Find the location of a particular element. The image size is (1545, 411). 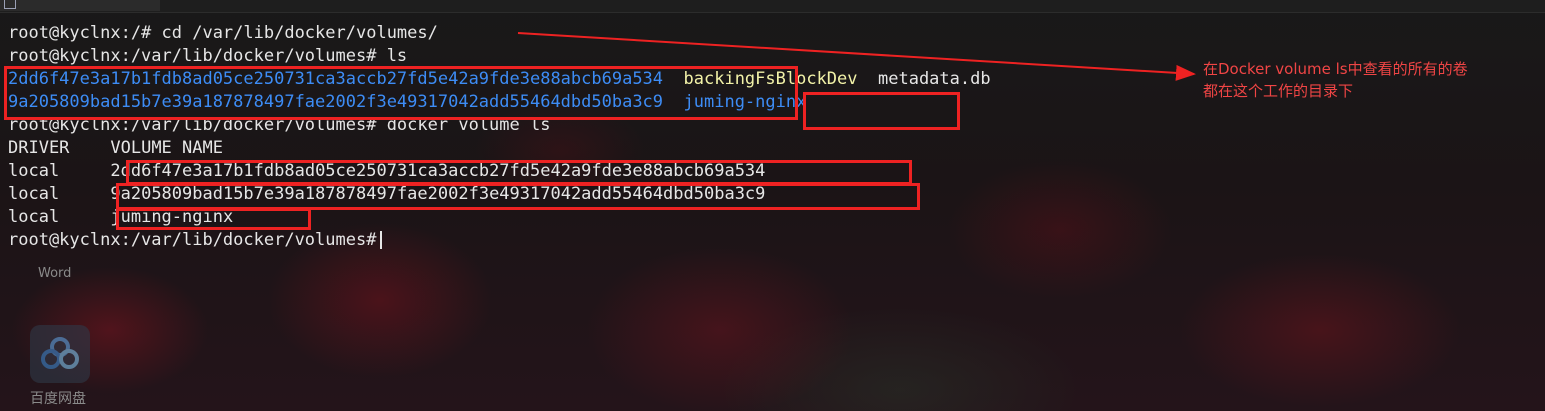

terminal-tab is located at coordinates (80, 5).